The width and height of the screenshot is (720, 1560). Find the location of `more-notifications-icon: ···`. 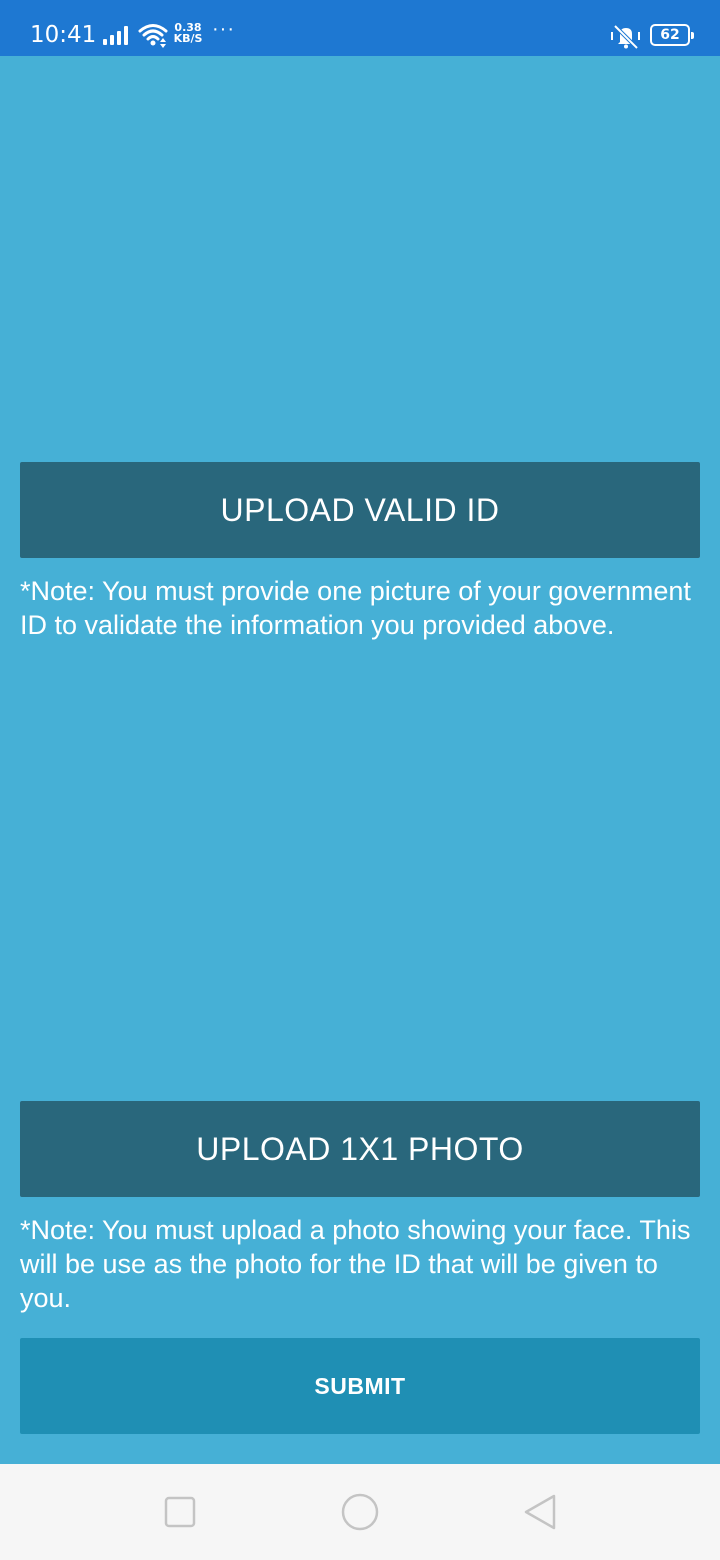

more-notifications-icon: ··· is located at coordinates (223, 29).